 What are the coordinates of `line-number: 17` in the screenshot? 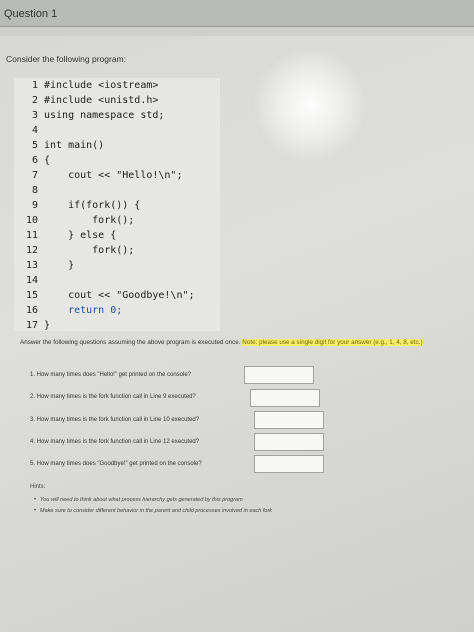 It's located at (31, 325).